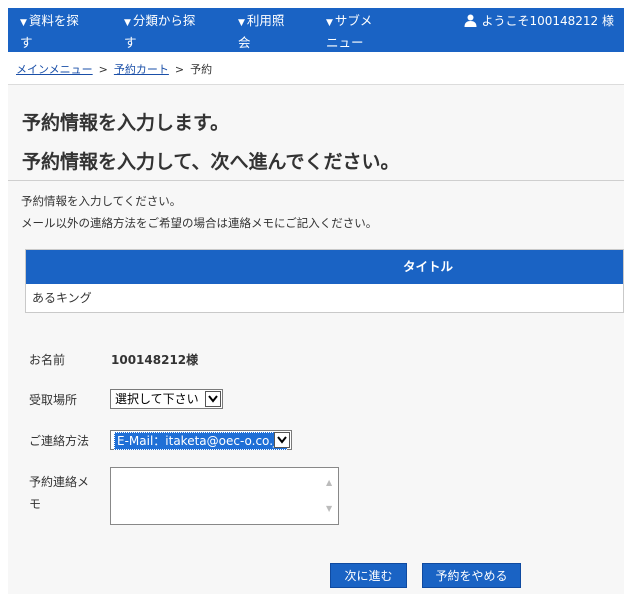  I want to click on name-value: 100148212様, so click(155, 360).